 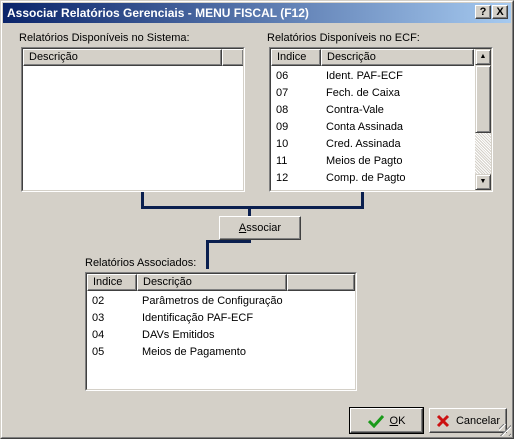 I want to click on scroll-down-button: ▼, so click(x=483, y=182).